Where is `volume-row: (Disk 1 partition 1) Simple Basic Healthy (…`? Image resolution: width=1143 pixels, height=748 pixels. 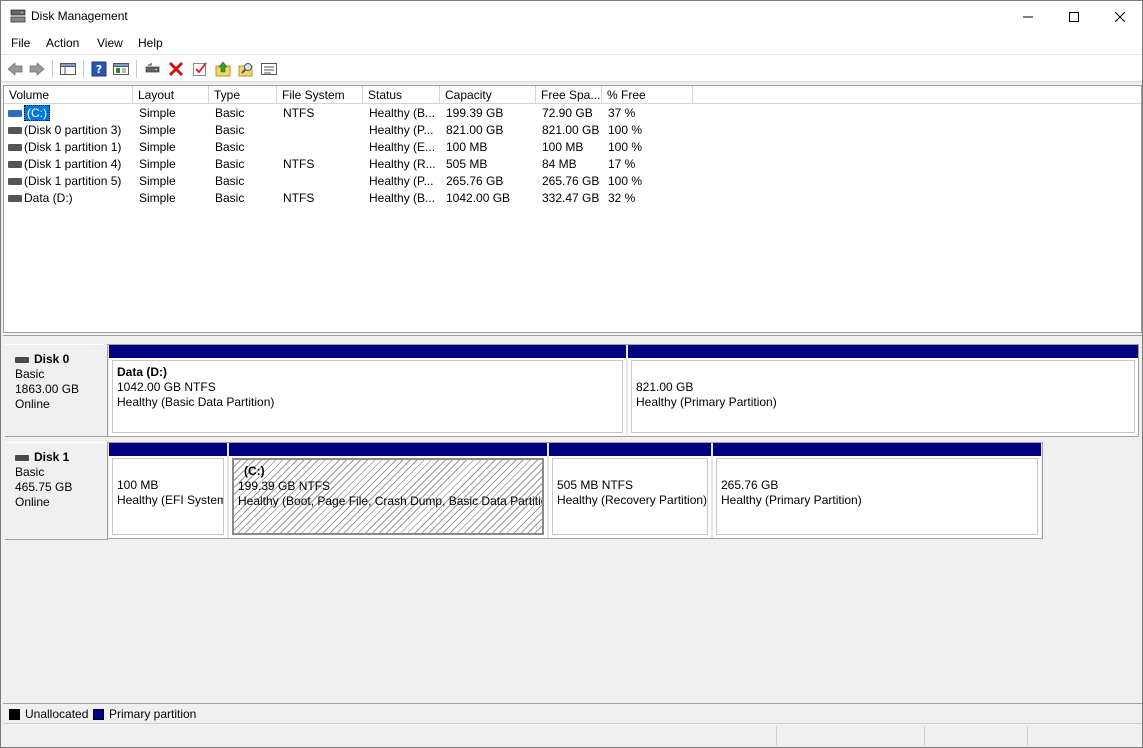 volume-row: (Disk 1 partition 1) Simple Basic Healthy (… is located at coordinates (572, 147).